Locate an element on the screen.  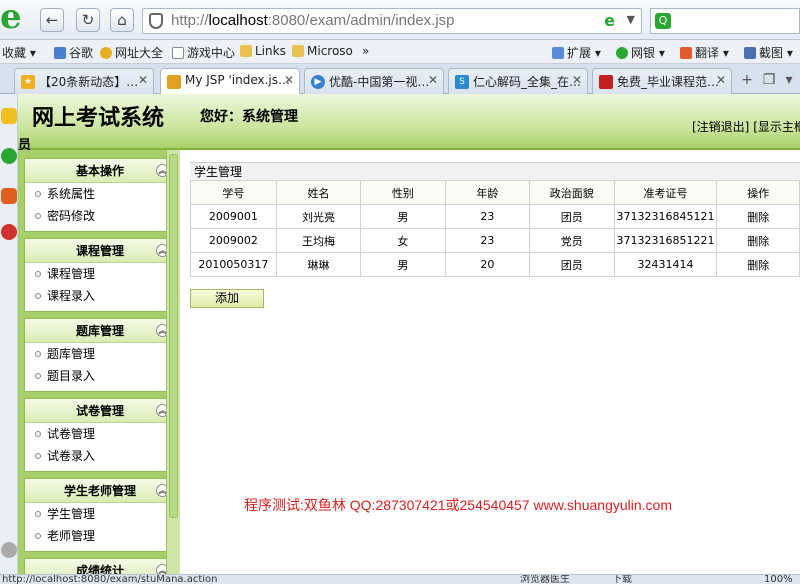
menu-item-course-manage: 课程管理 is located at coordinates (100, 274).